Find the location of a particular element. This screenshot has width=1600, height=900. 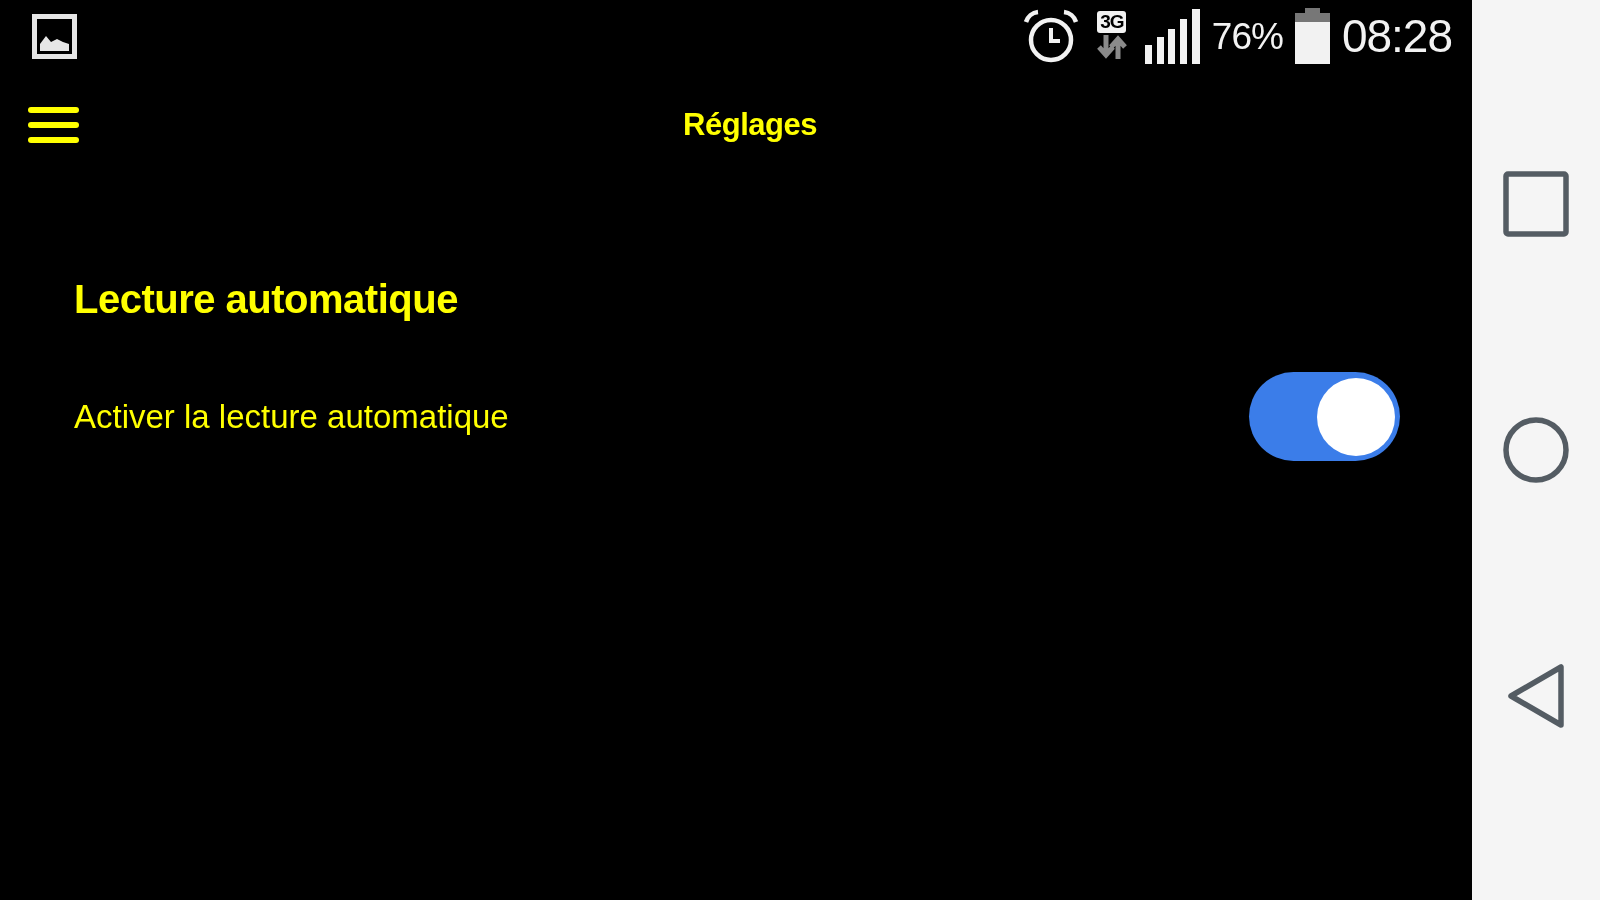

menu-icon is located at coordinates (53, 125).